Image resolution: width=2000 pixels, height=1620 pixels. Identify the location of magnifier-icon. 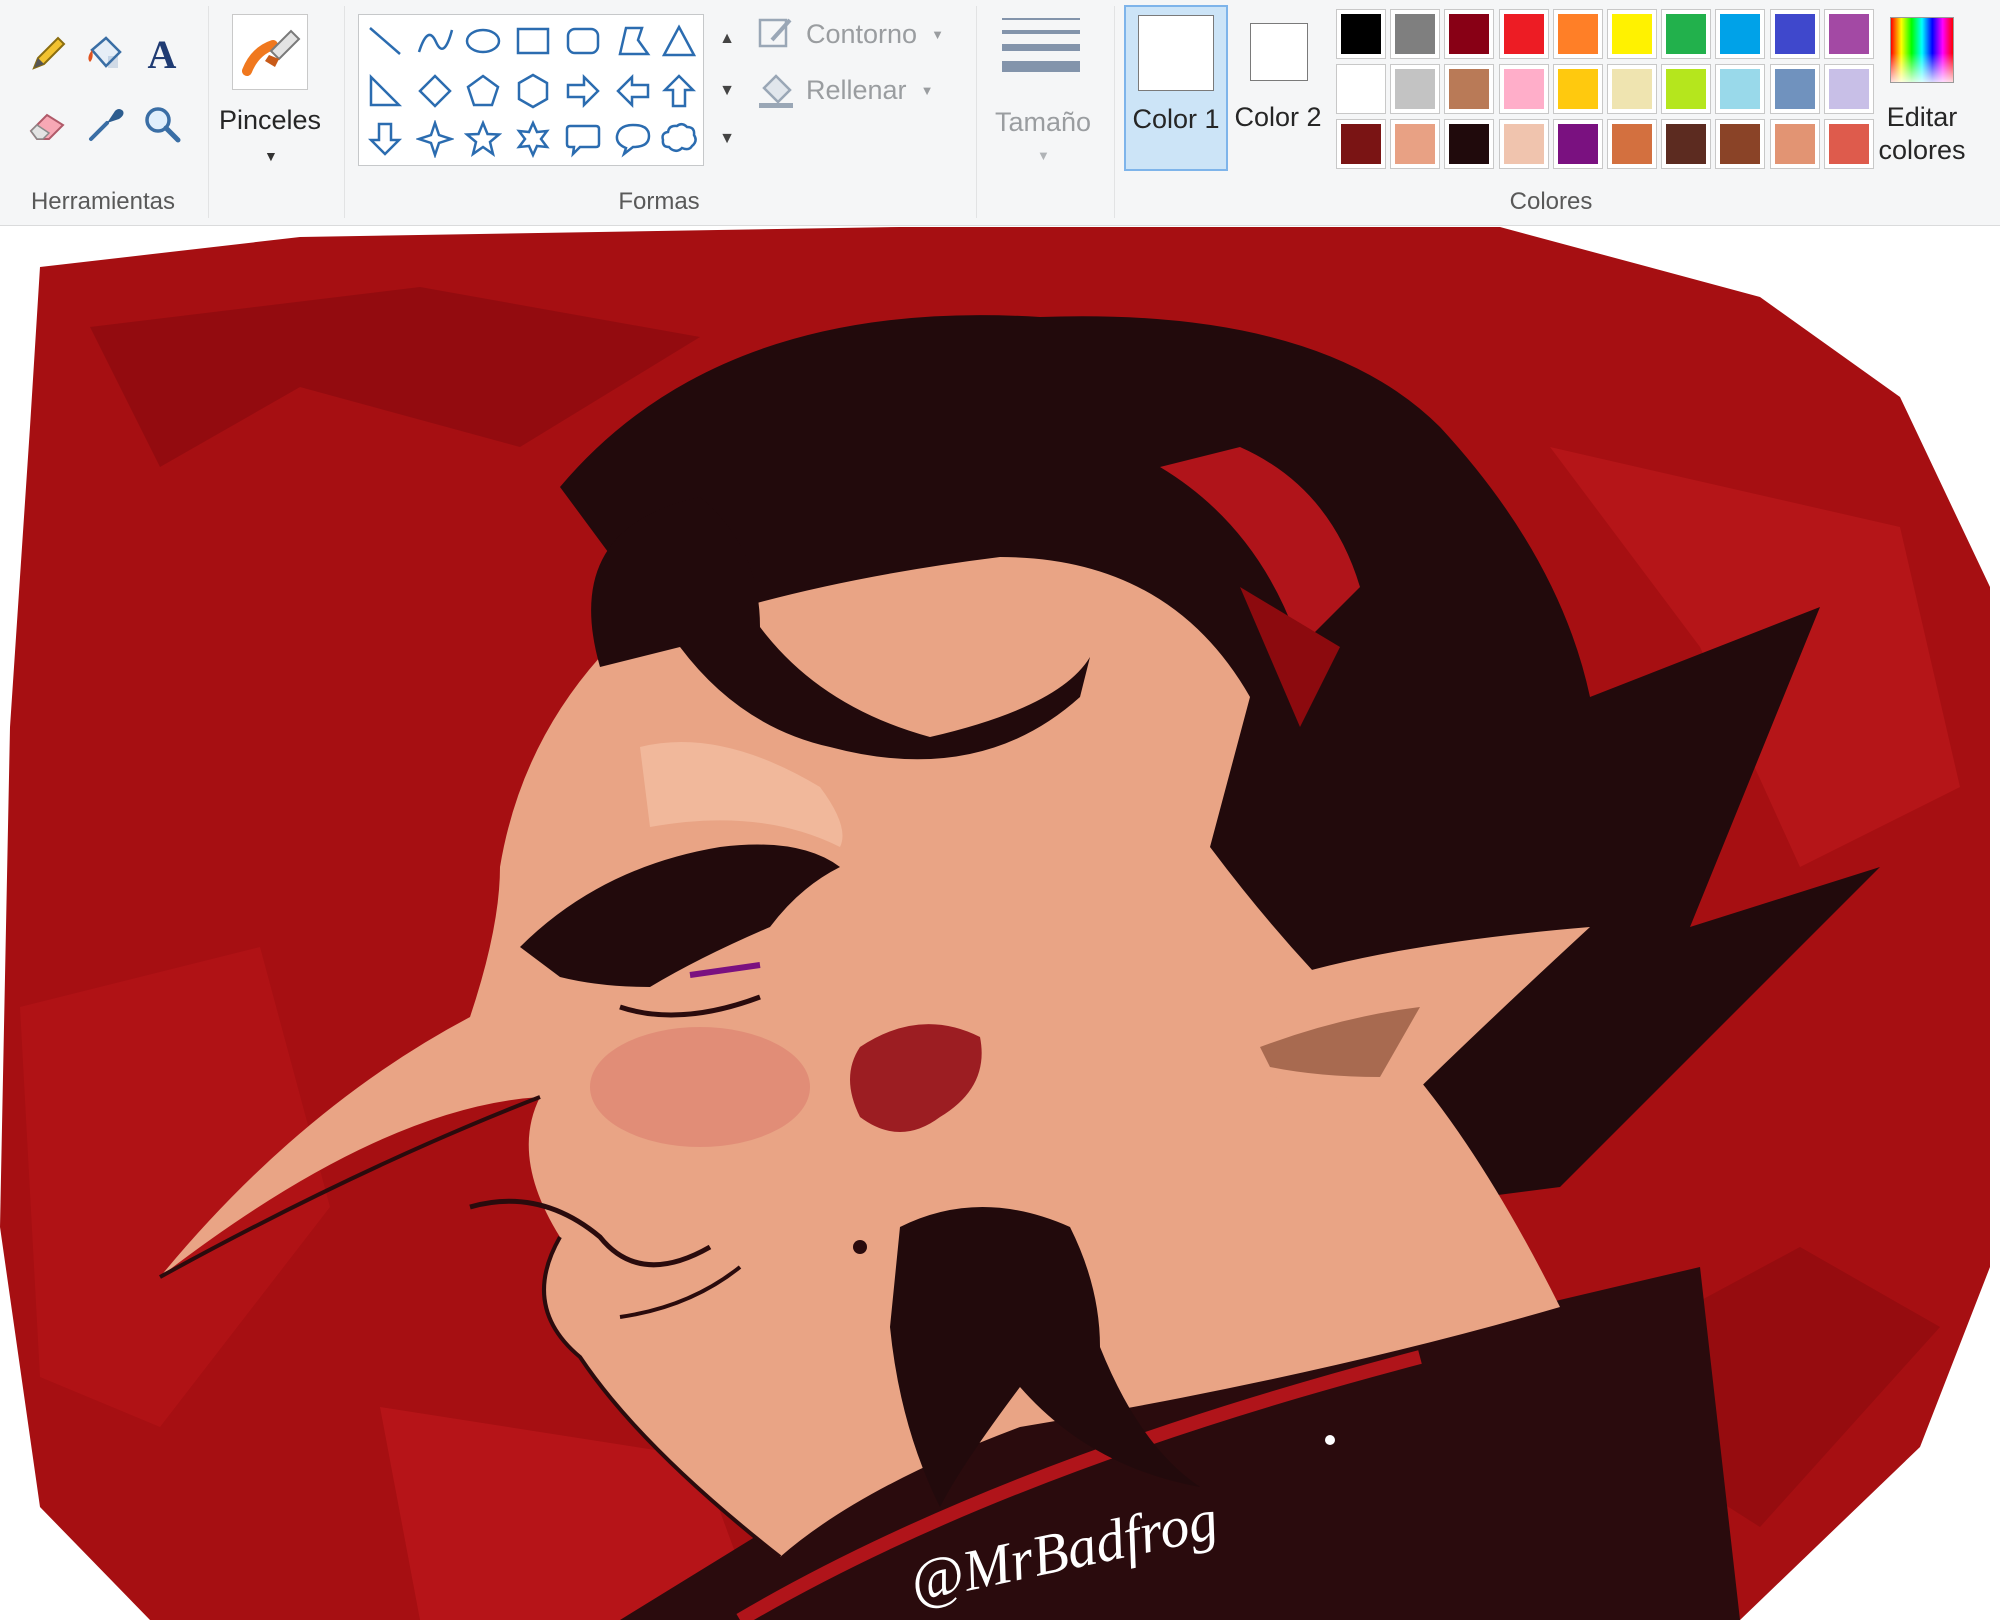
(162, 124).